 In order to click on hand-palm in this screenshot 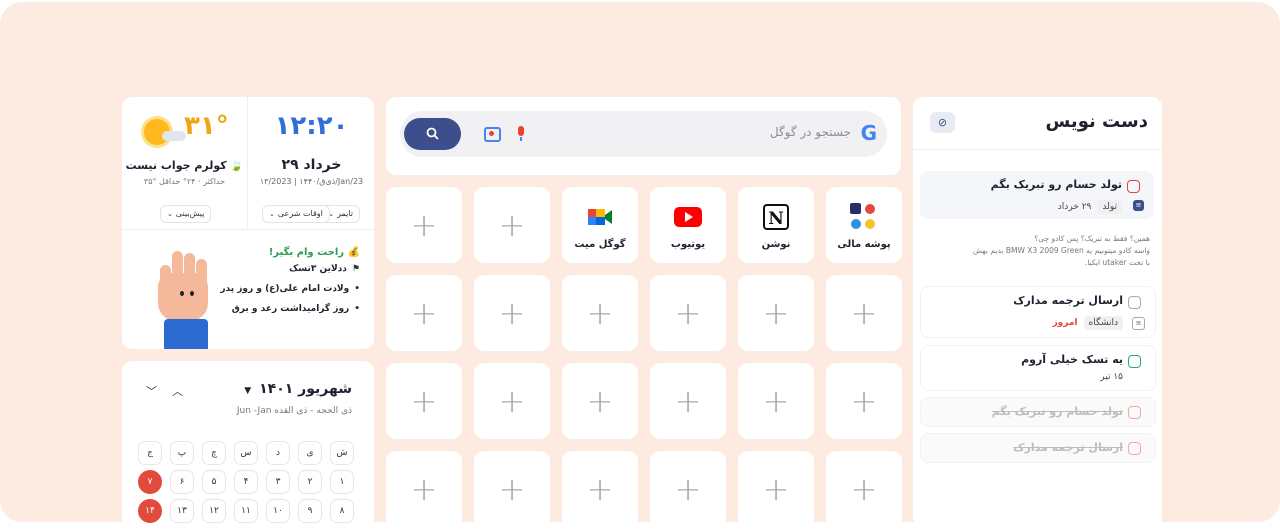, I will do `click(183, 297)`.